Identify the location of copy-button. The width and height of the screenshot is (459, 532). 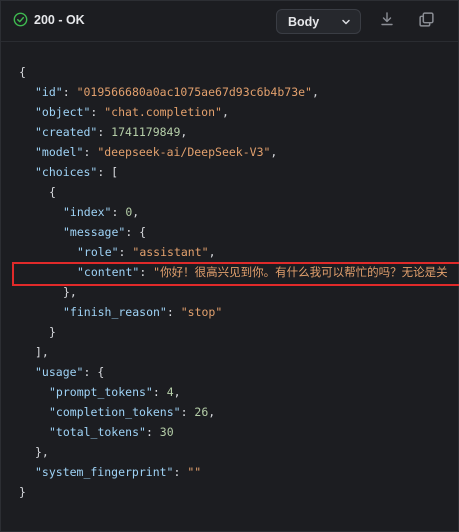
(426, 21).